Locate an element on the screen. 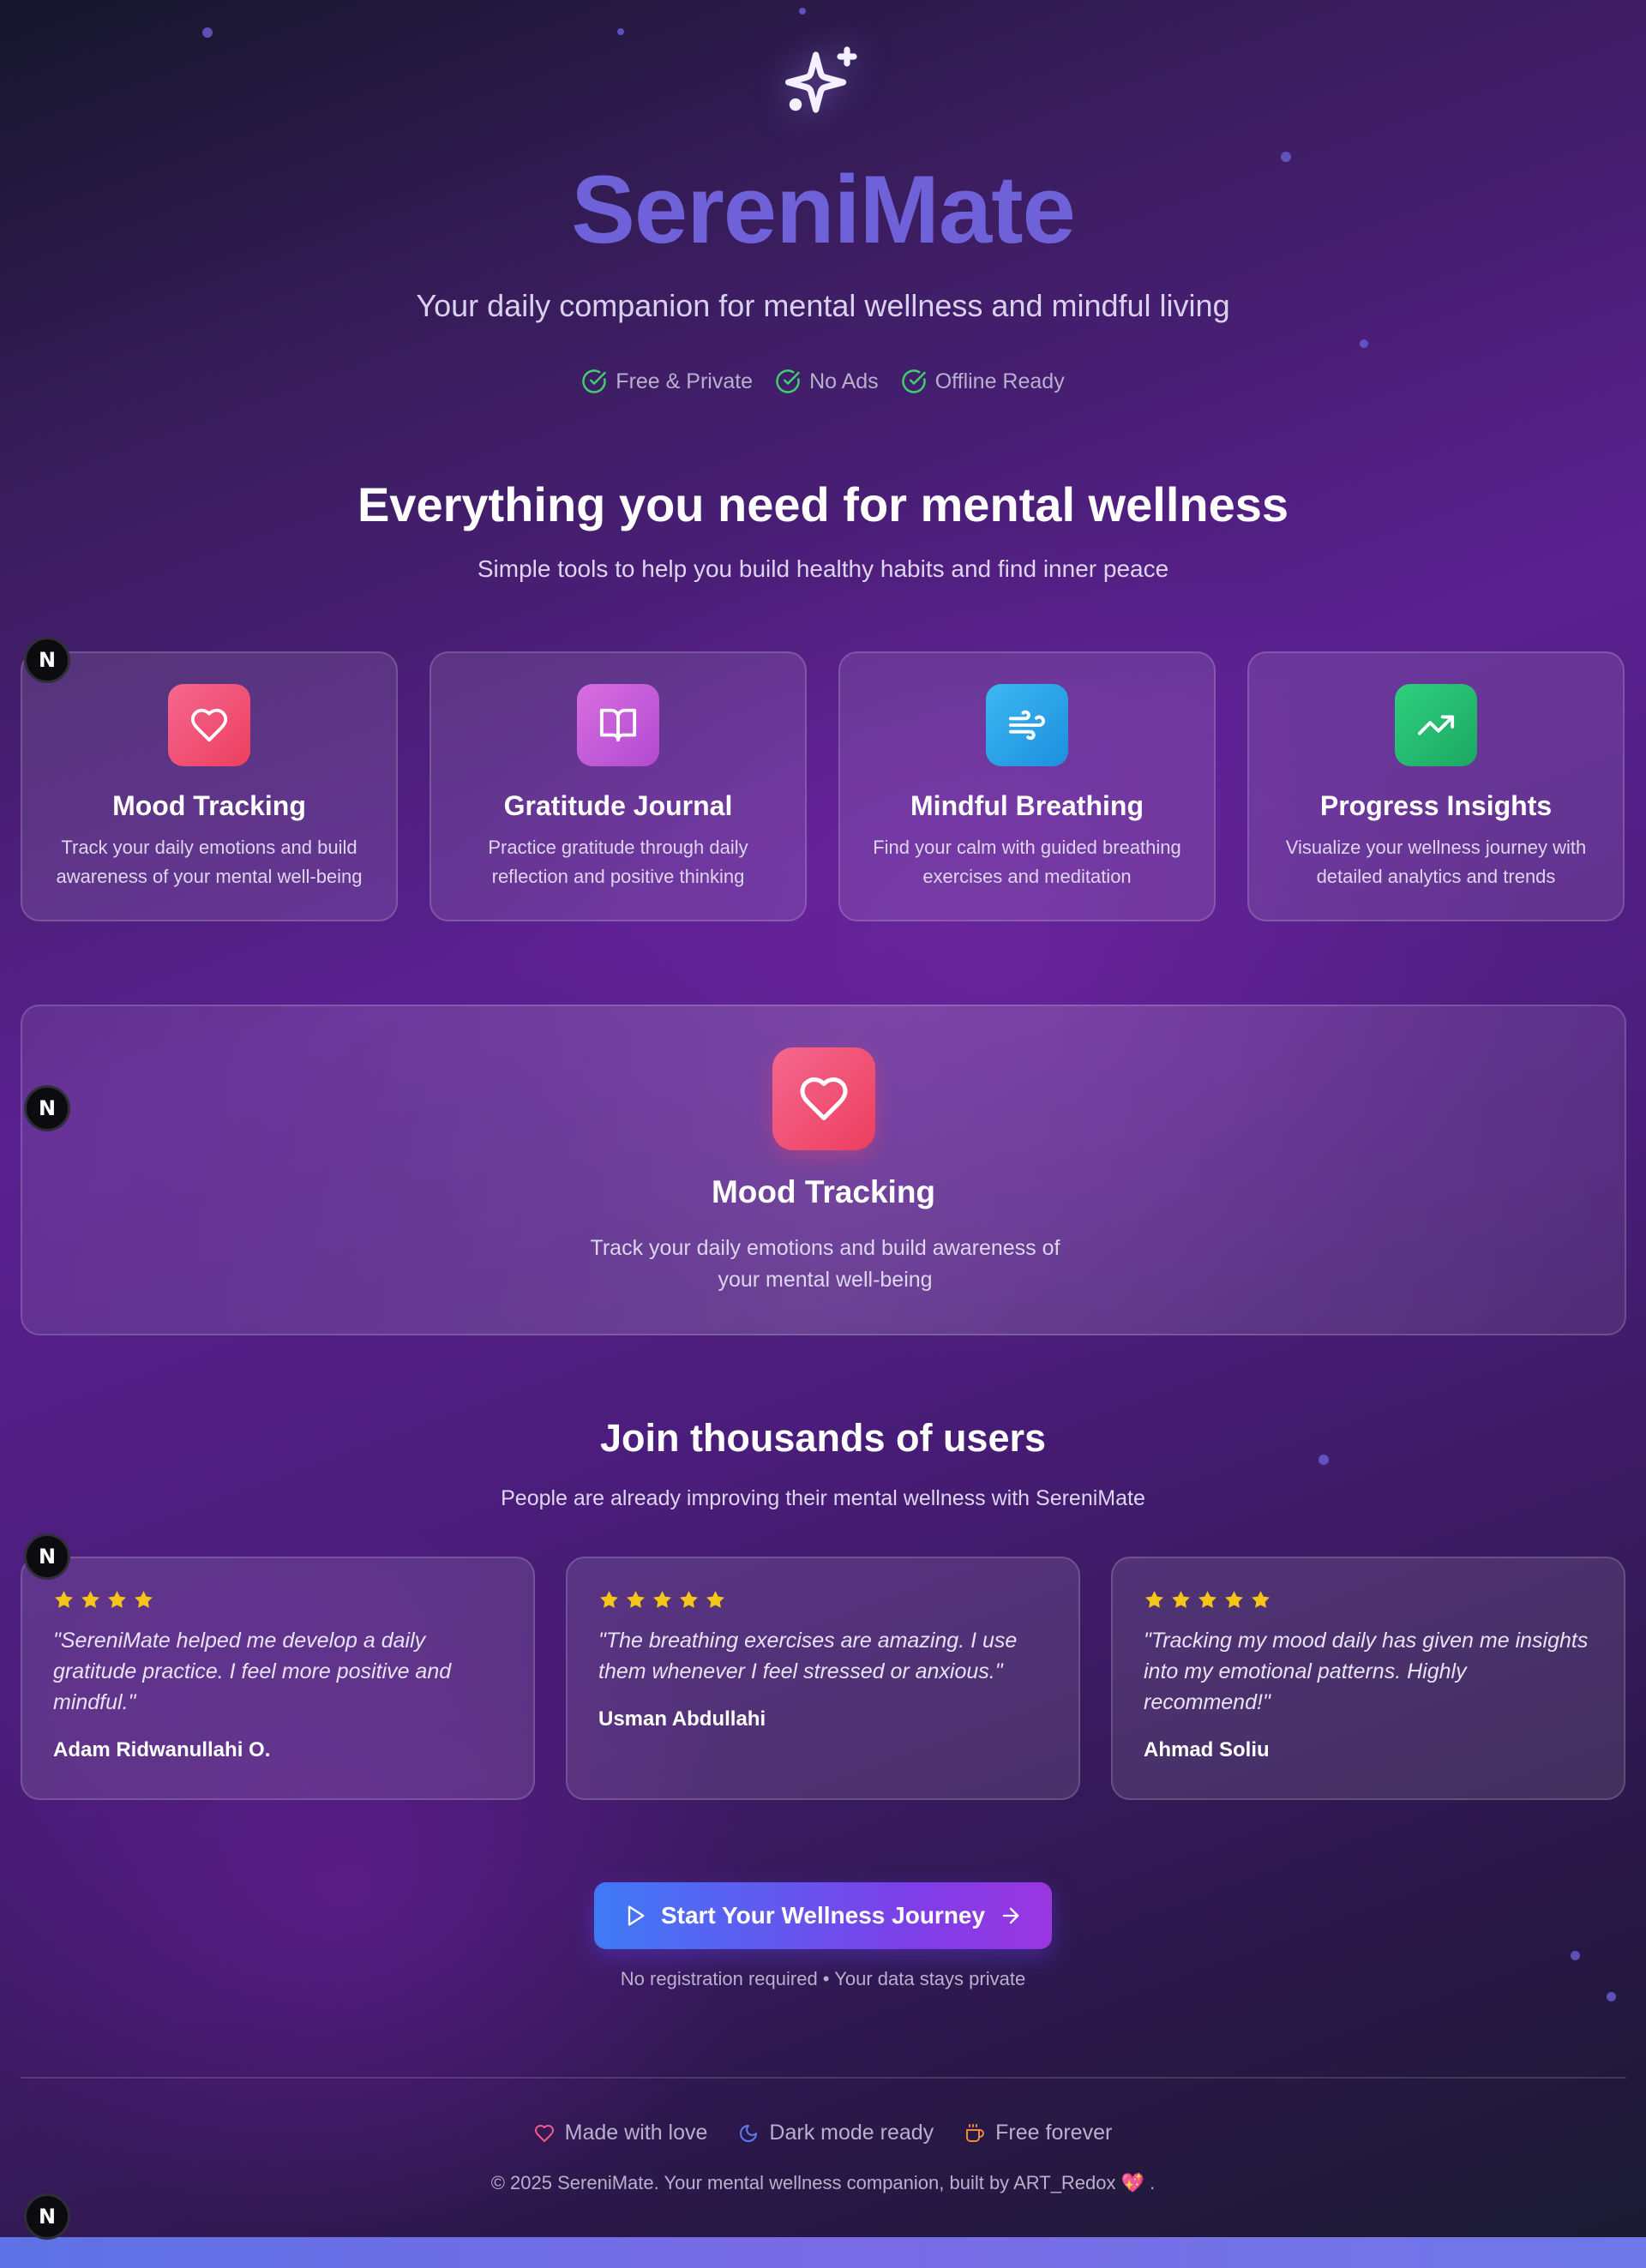 The width and height of the screenshot is (1646, 2268). trending-up-icon is located at coordinates (1436, 725).